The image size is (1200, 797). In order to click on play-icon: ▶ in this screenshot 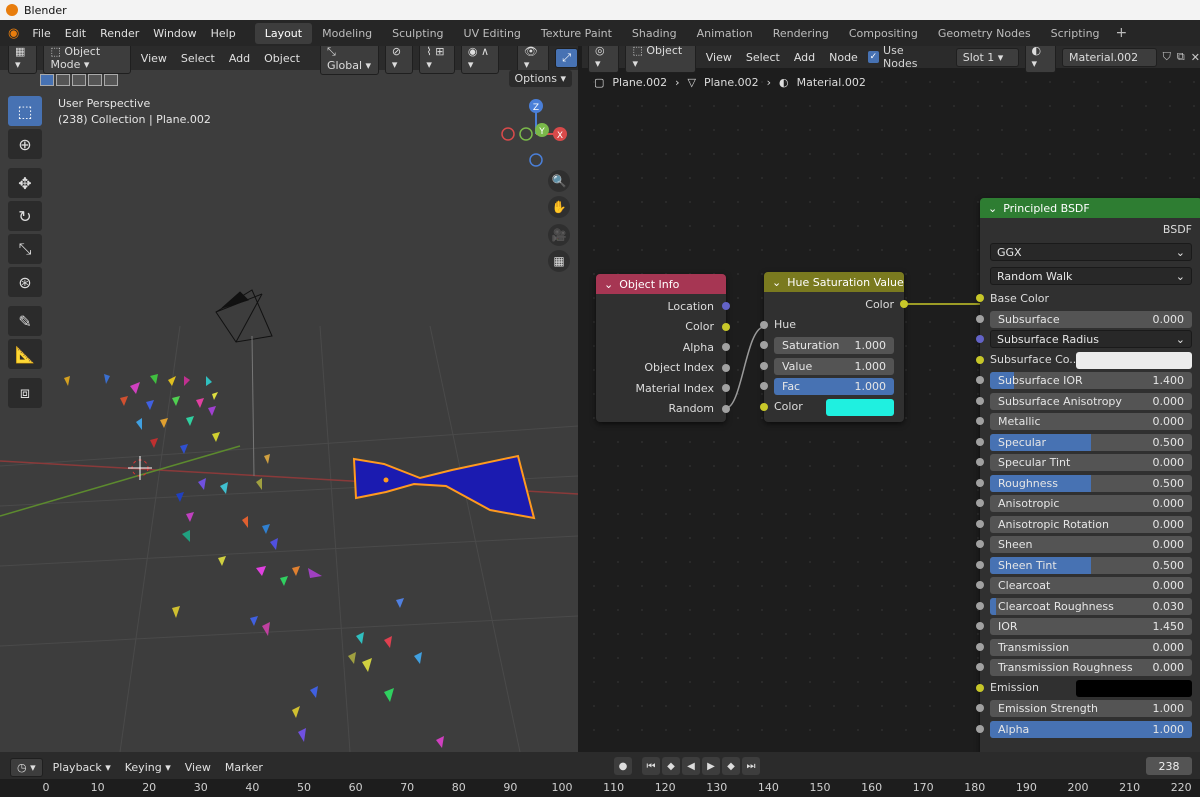, I will do `click(711, 766)`.